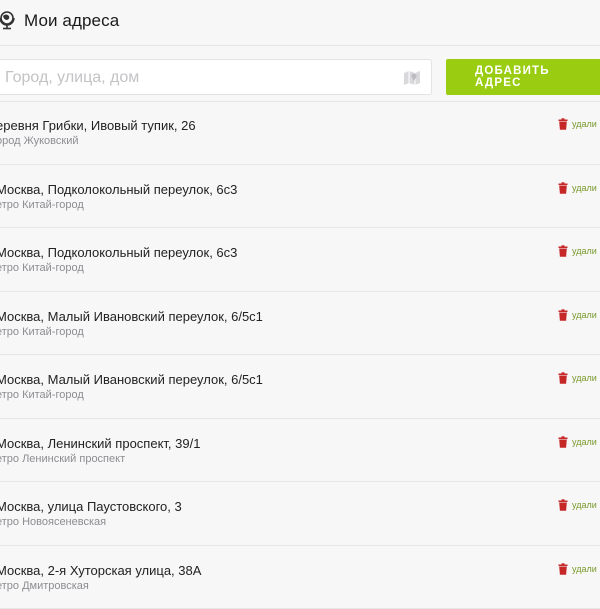  Describe the element at coordinates (300, 22) in the screenshot. I see `page-header: Мои адреса` at that location.